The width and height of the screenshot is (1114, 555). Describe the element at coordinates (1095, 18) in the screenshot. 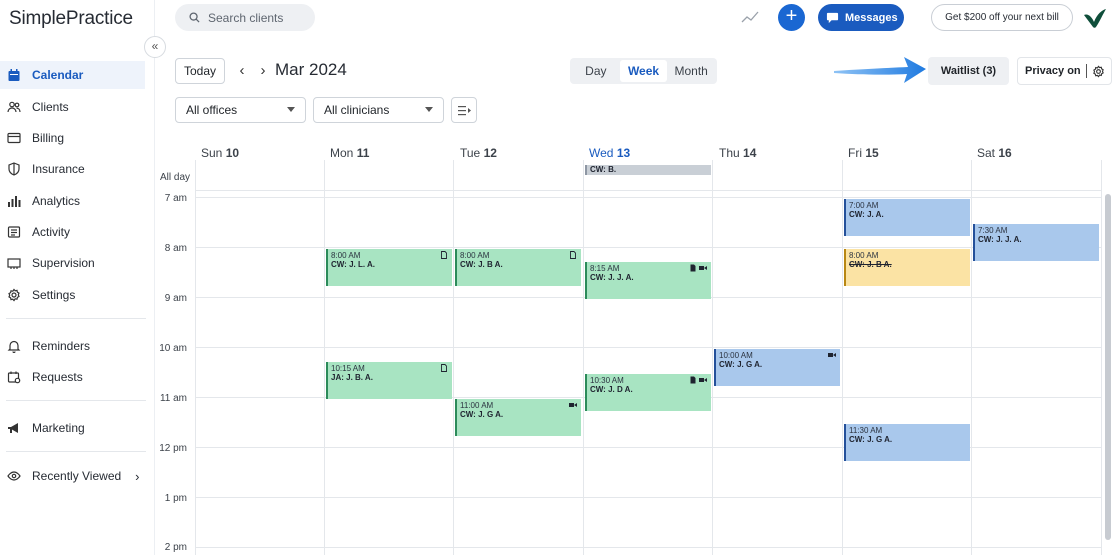

I see `brand-leaf-icon` at that location.